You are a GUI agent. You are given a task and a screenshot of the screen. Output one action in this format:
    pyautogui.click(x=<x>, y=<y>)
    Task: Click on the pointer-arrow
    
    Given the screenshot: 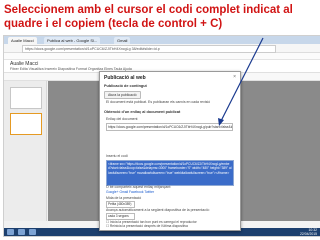 What is the action you would take?
    pyautogui.click(x=241, y=81)
    